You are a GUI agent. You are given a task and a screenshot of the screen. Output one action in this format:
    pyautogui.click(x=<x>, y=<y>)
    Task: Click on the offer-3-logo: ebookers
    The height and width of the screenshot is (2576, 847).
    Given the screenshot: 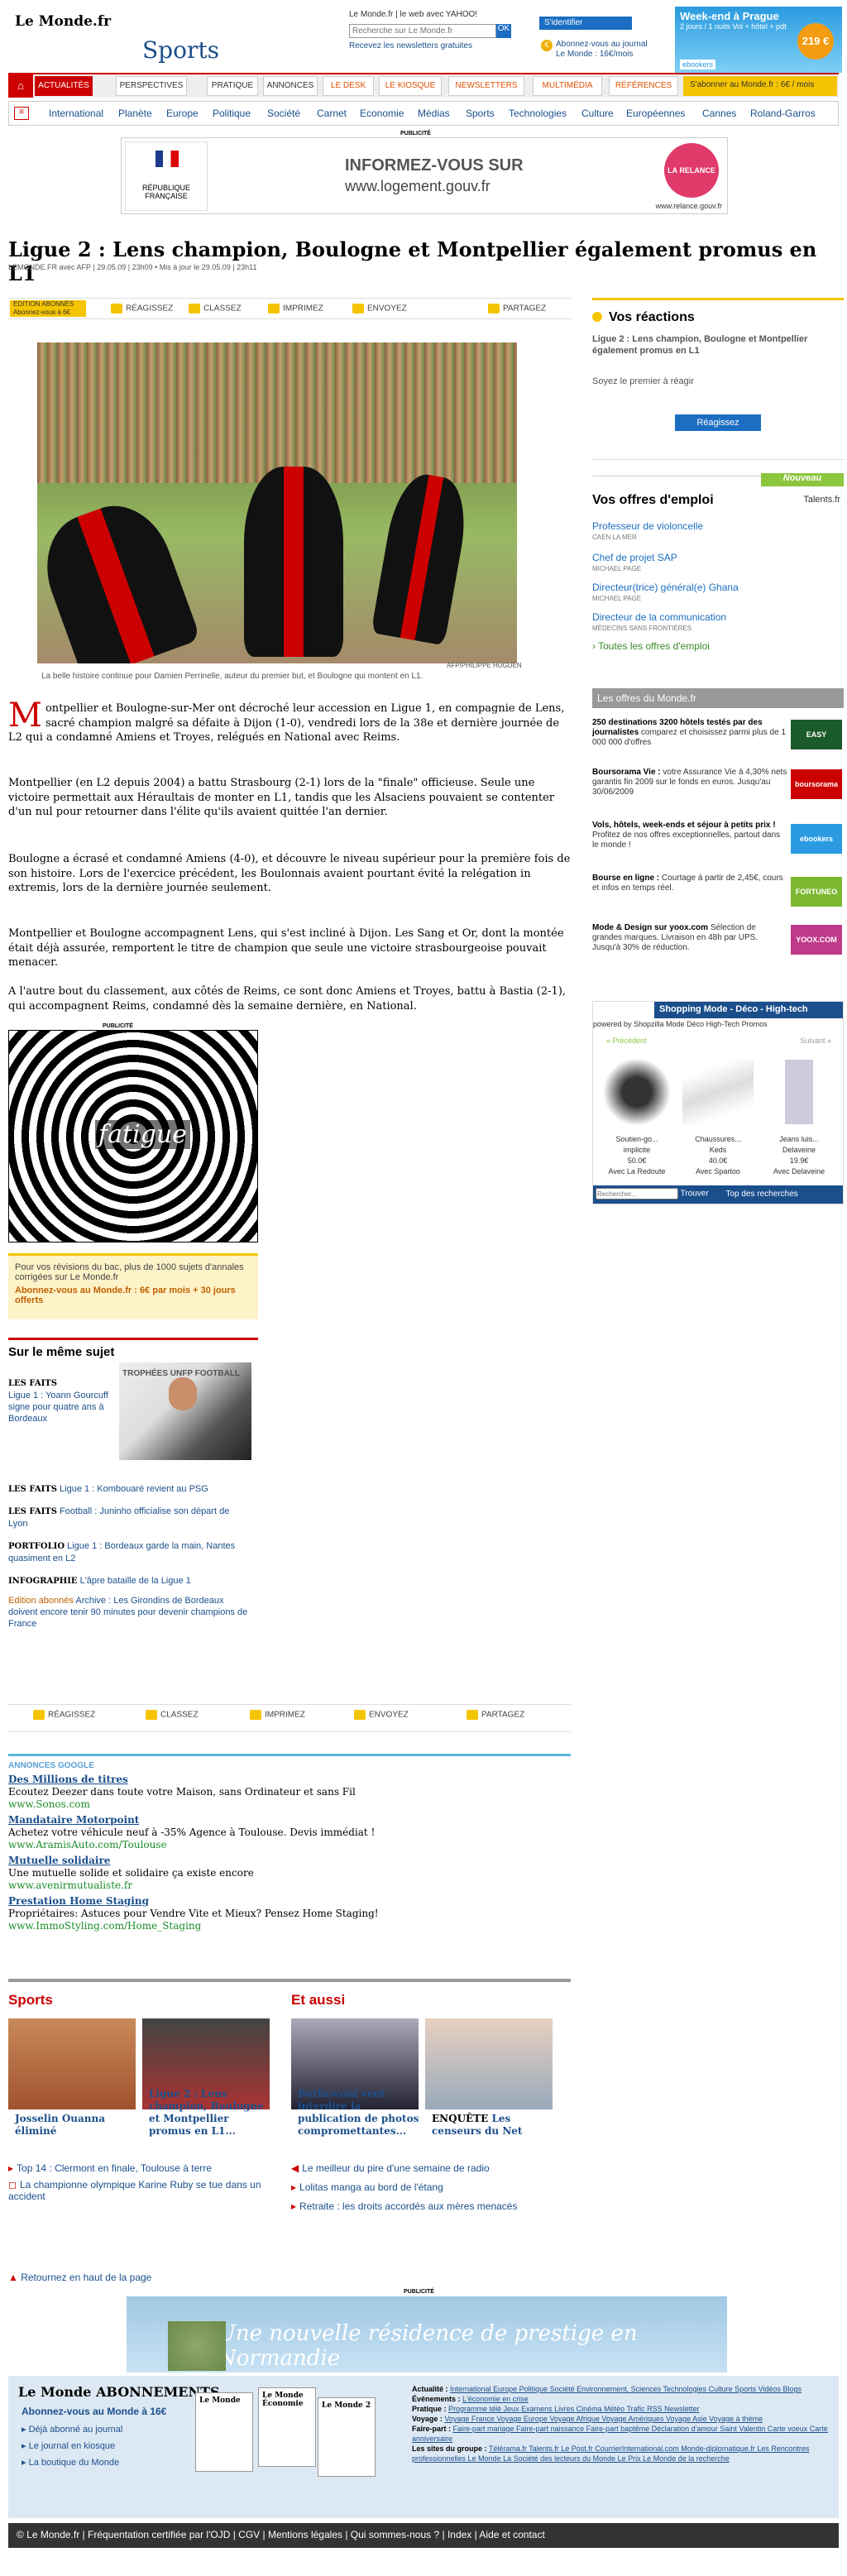 What is the action you would take?
    pyautogui.click(x=816, y=839)
    